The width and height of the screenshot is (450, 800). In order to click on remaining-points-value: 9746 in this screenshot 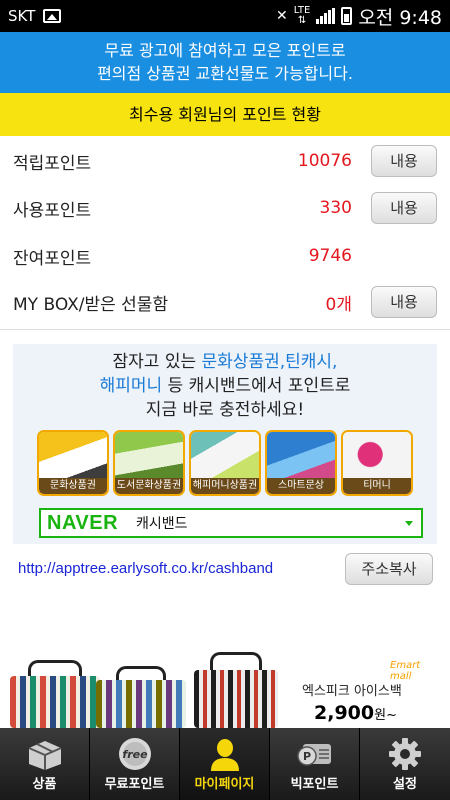, I will do `click(330, 256)`.